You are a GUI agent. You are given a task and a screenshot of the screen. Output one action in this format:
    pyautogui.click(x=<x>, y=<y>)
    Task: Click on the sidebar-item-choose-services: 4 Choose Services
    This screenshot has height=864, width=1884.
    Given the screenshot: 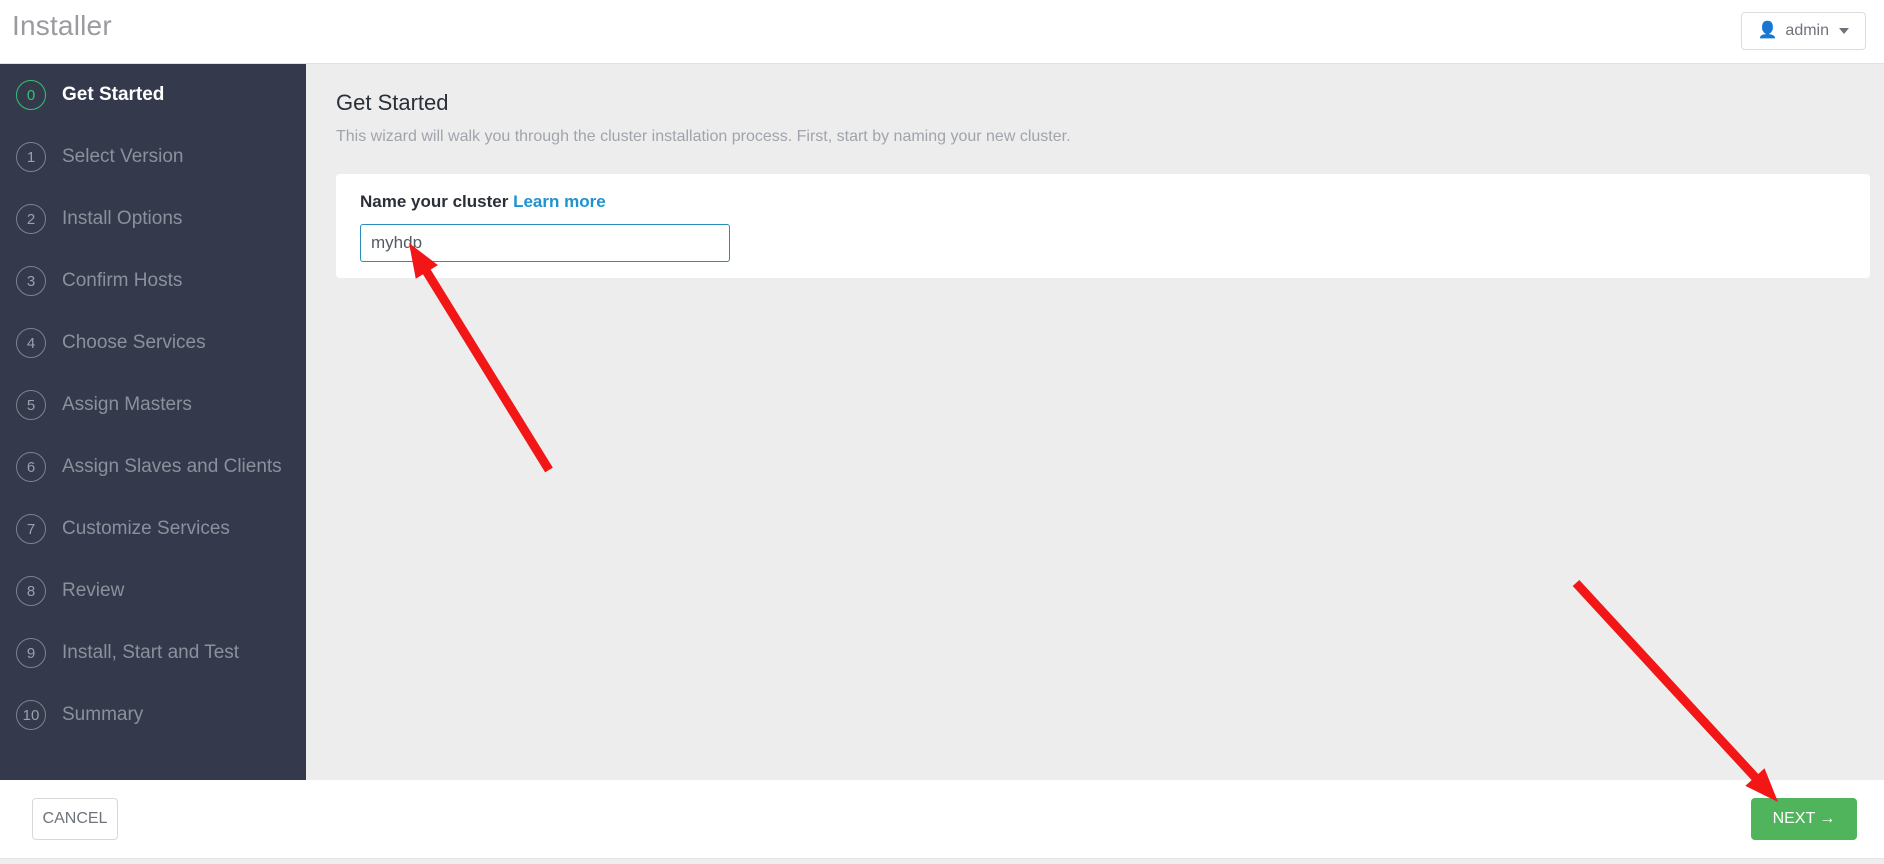 What is the action you would take?
    pyautogui.click(x=153, y=343)
    